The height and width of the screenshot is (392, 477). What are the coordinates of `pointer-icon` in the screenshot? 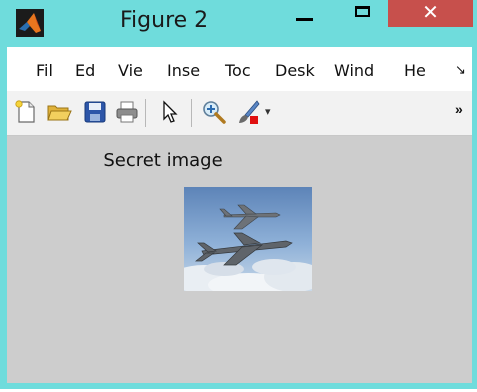 It's located at (170, 112).